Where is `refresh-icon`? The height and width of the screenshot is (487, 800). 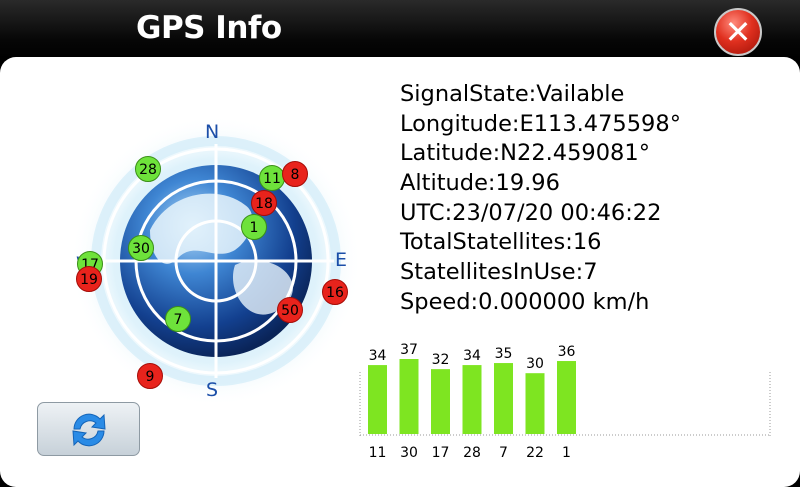 refresh-icon is located at coordinates (89, 430).